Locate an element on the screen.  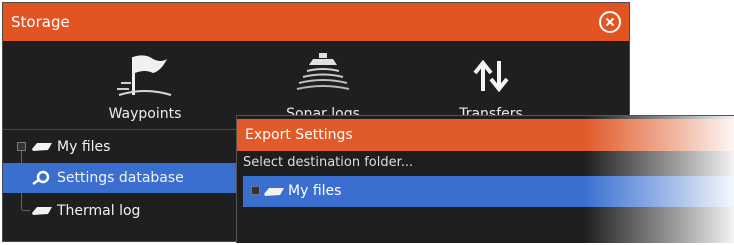
storage-title-bar: Storage is located at coordinates (316, 22).